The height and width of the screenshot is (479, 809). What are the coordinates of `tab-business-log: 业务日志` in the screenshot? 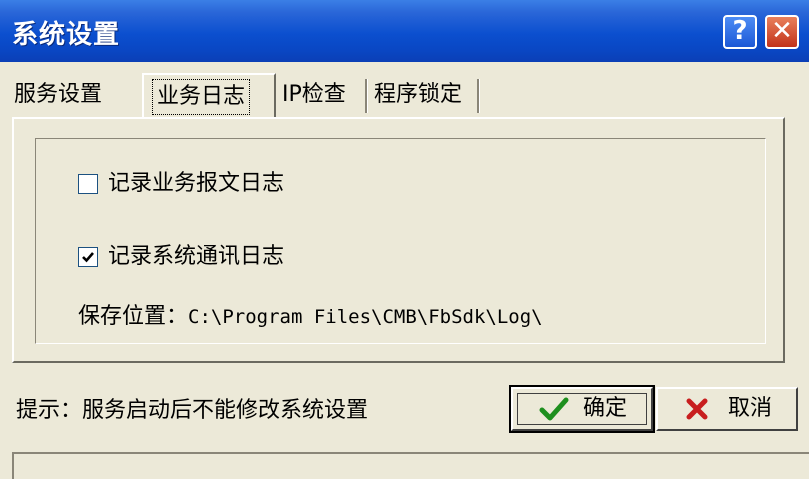 It's located at (209, 96).